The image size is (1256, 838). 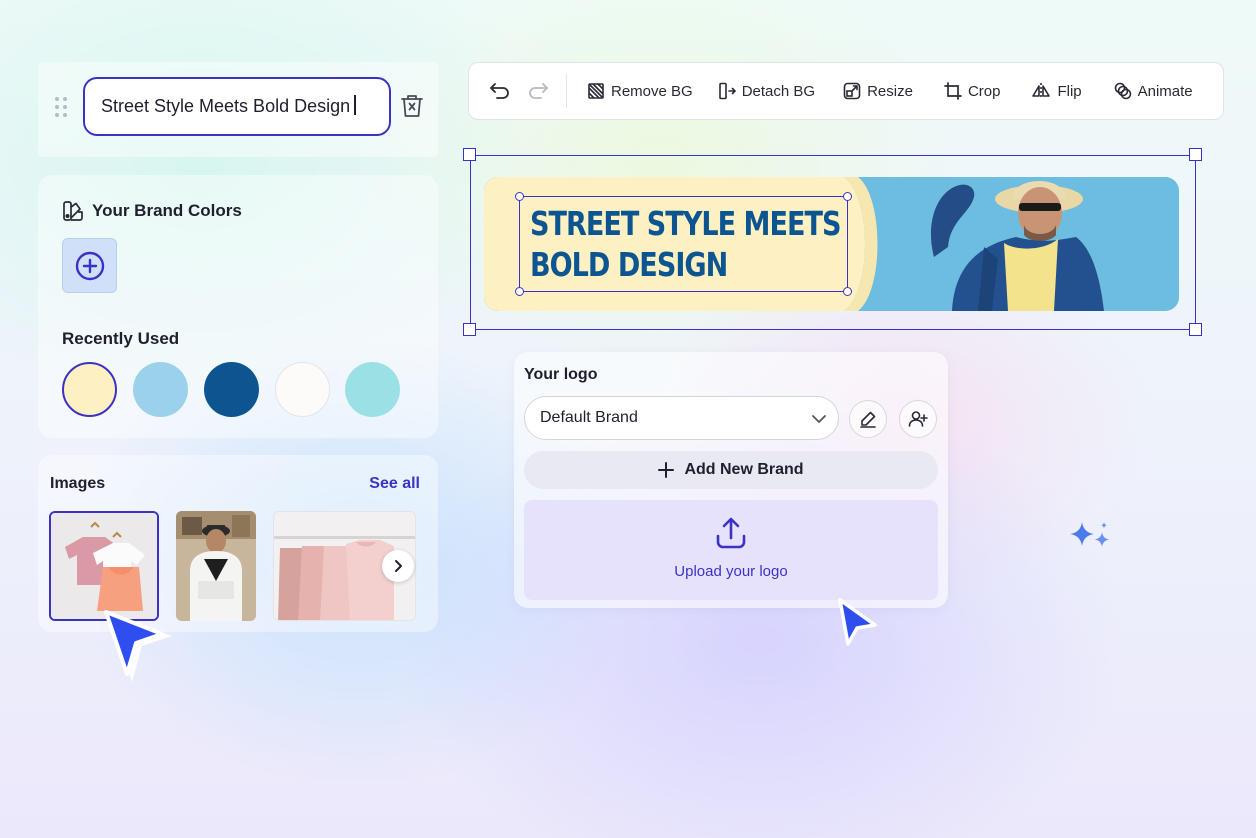 I want to click on resize-handle-top-right, so click(x=1195, y=154).